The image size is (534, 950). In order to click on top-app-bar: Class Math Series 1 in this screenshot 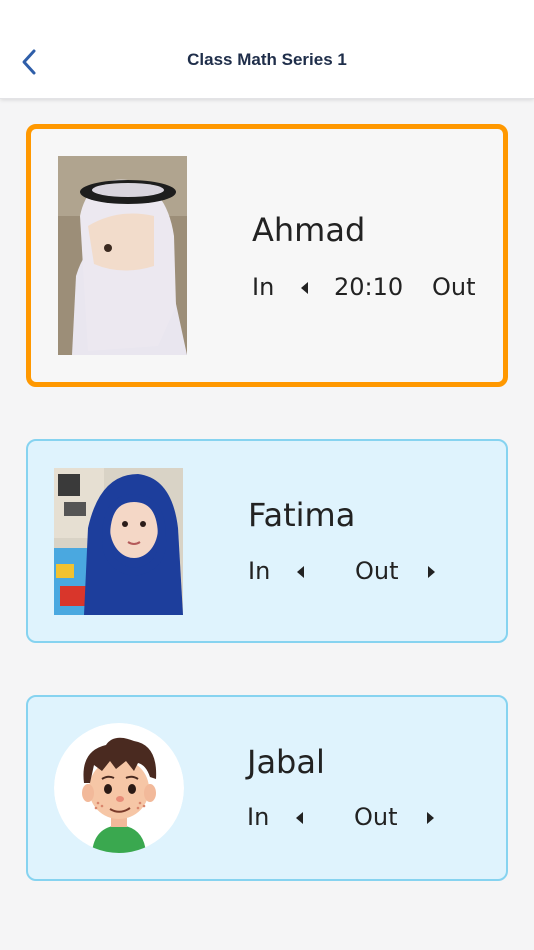, I will do `click(267, 49)`.